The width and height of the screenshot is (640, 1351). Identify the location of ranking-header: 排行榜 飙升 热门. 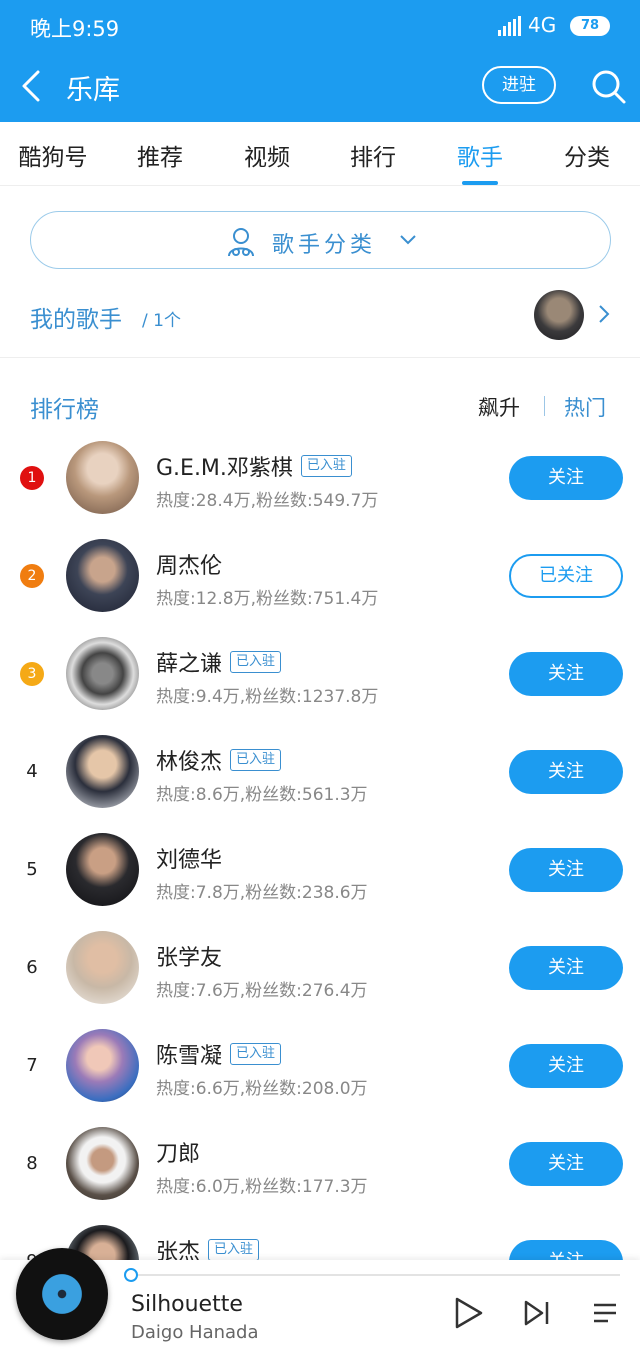
(320, 405).